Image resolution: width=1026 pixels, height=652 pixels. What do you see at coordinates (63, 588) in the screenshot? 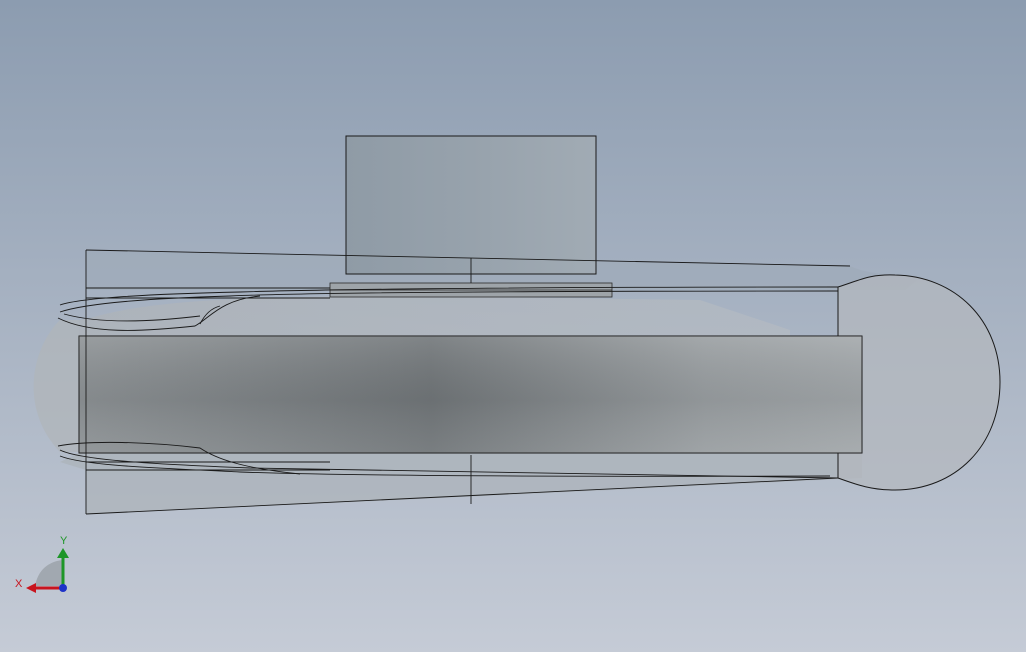
I see `z-axis-dot` at bounding box center [63, 588].